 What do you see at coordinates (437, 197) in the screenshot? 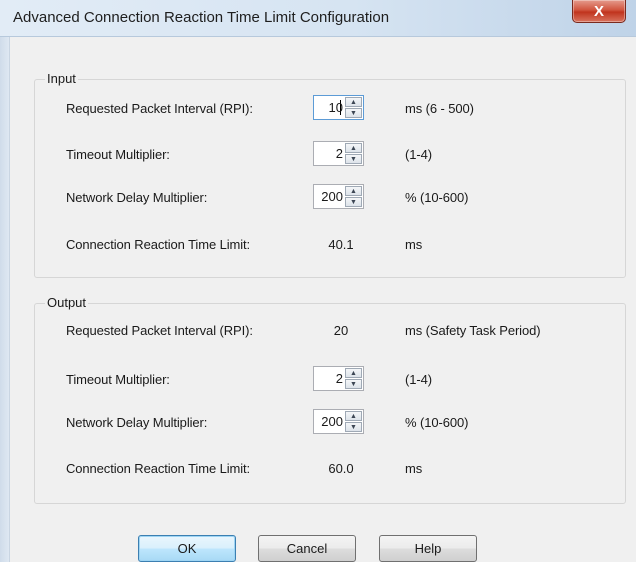
I see `input-delay-range: % (10-600)` at bounding box center [437, 197].